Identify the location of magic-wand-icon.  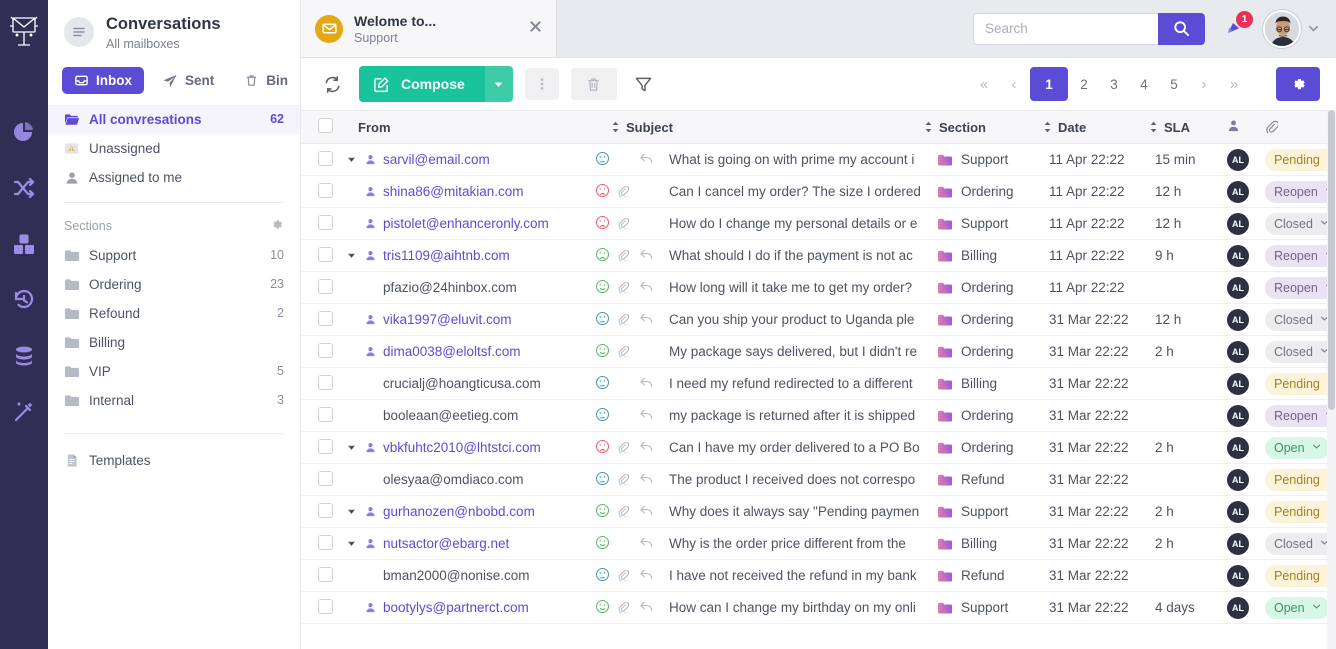
(24, 412).